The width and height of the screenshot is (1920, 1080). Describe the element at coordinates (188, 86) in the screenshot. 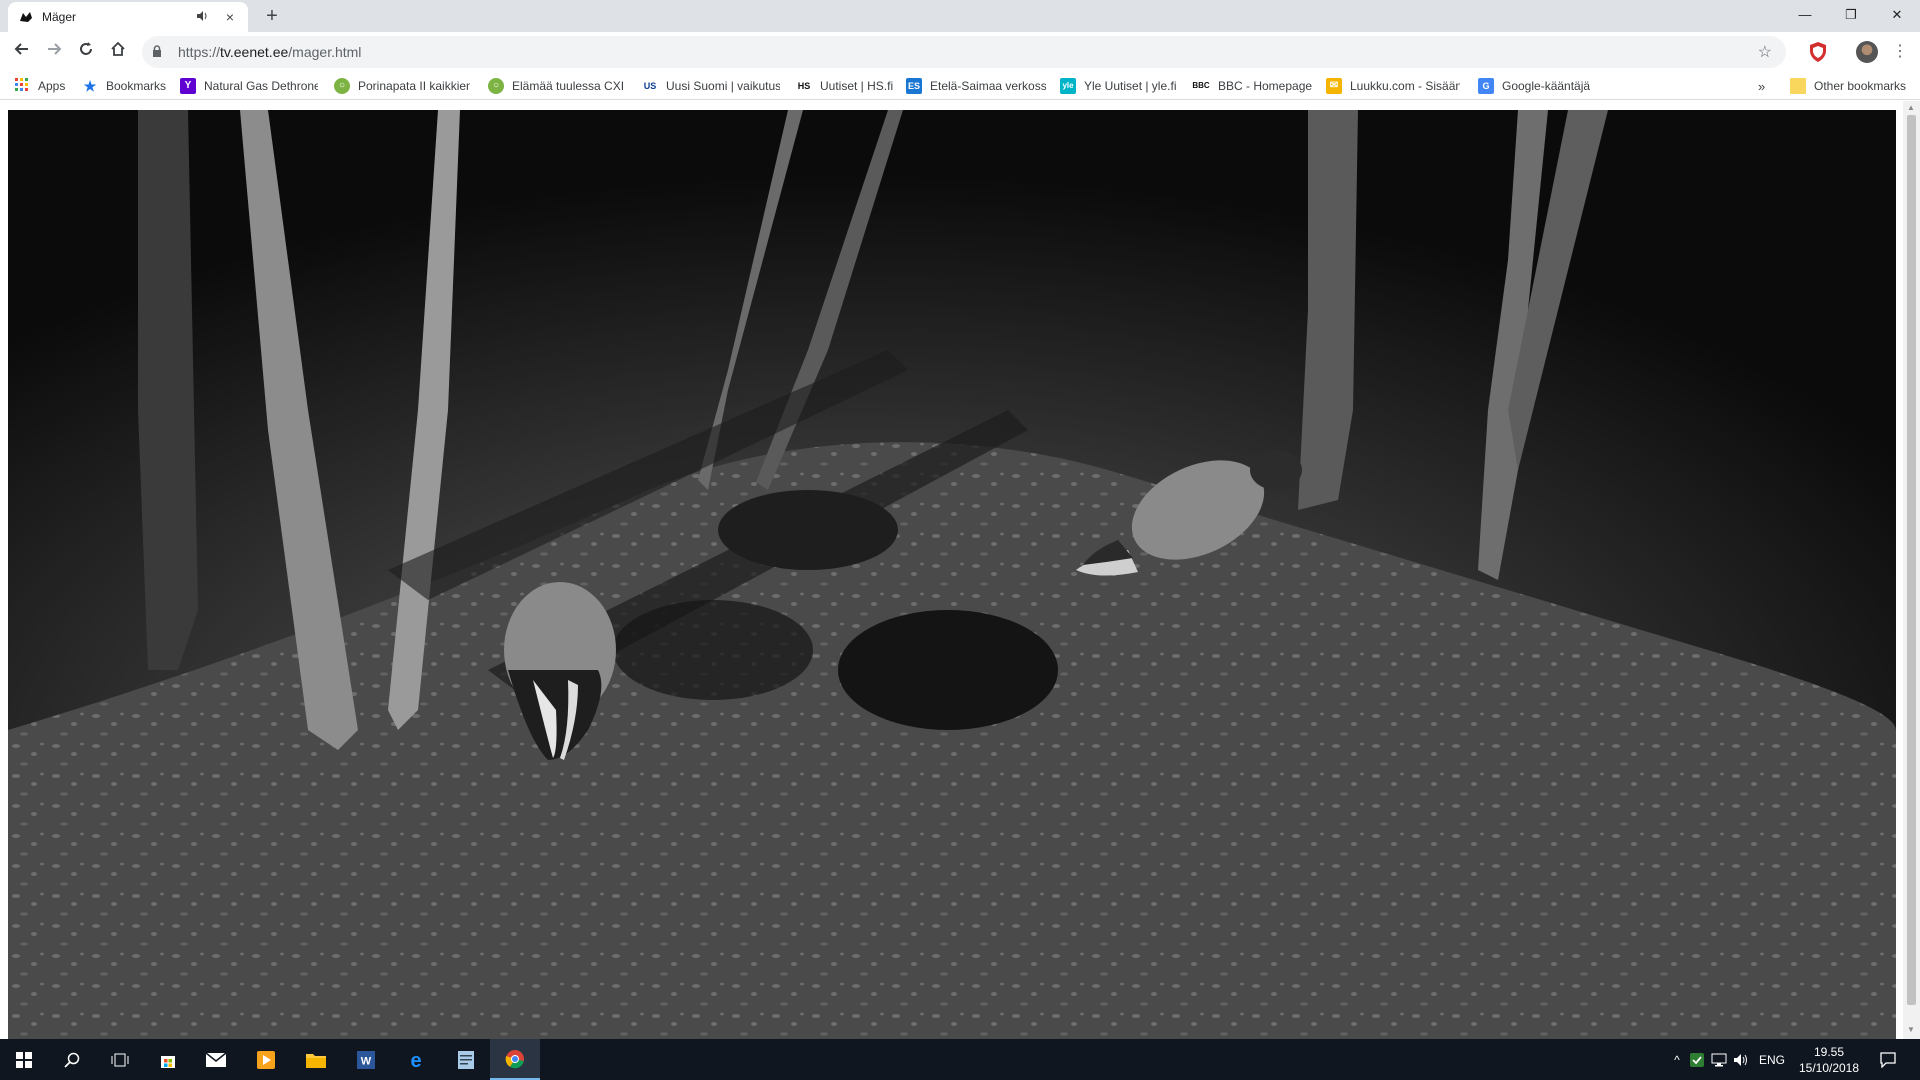

I see `yahoo-icon: Y` at that location.